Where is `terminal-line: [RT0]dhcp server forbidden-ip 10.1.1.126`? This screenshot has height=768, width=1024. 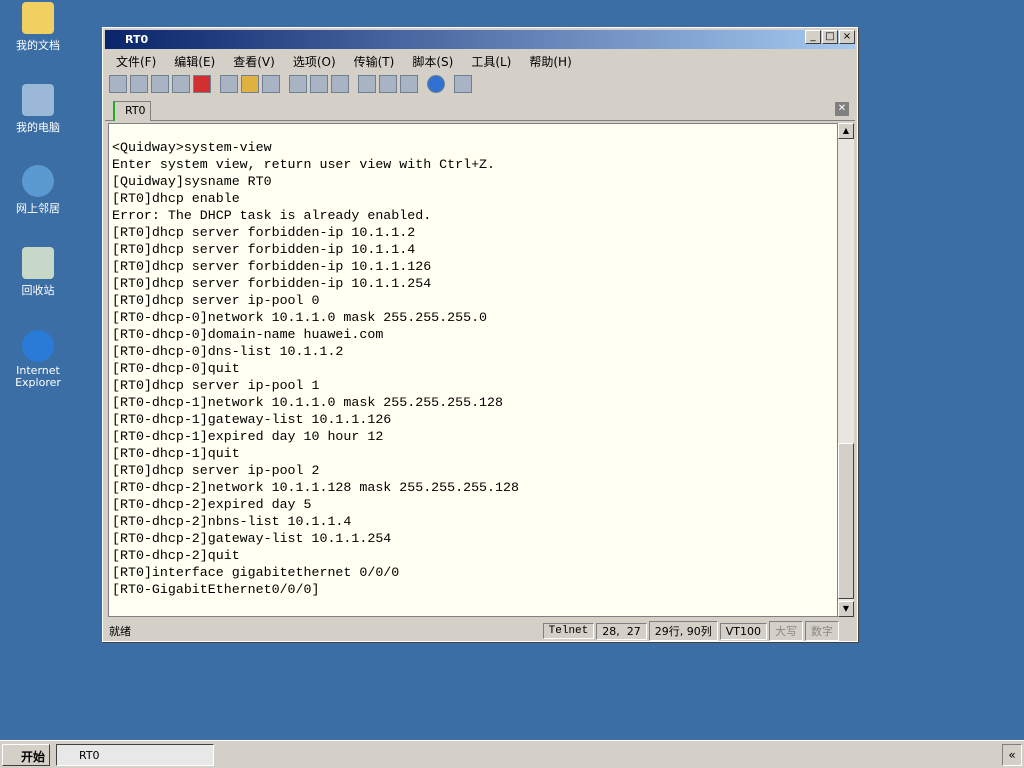
terminal-line: [RT0]dhcp server forbidden-ip 10.1.1.126 is located at coordinates (272, 266).